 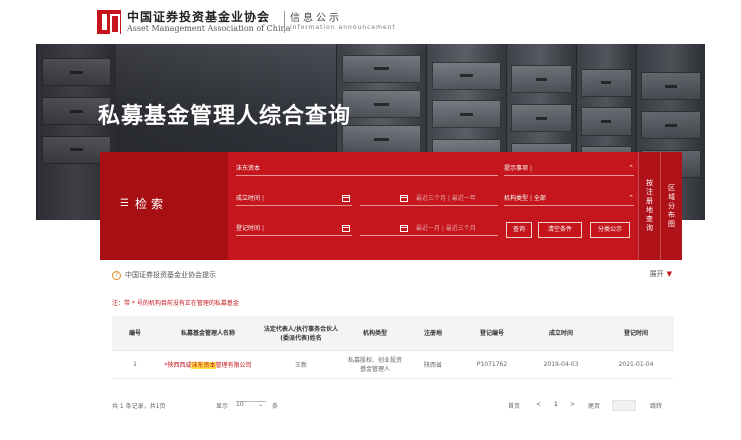 I want to click on header-divider, so click(x=284, y=22).